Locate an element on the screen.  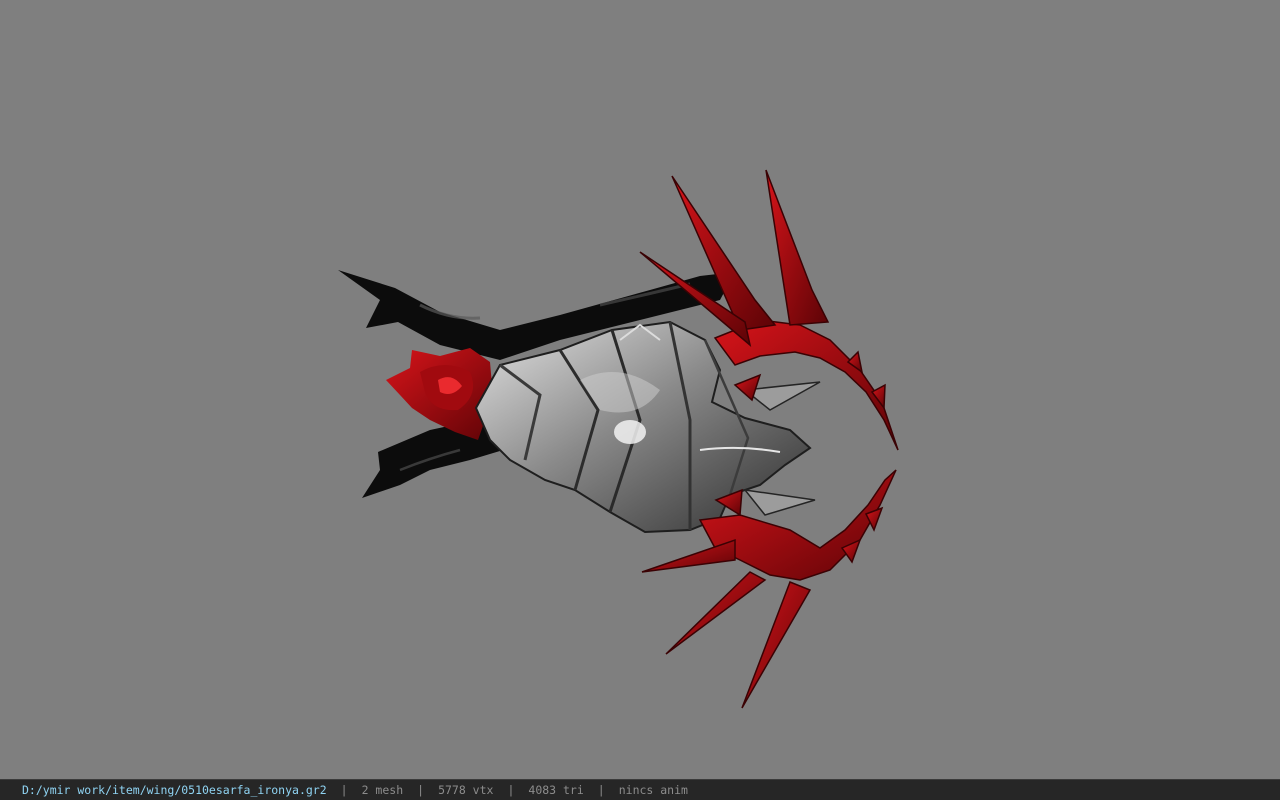
mesh-count: 2 mesh is located at coordinates (382, 790).